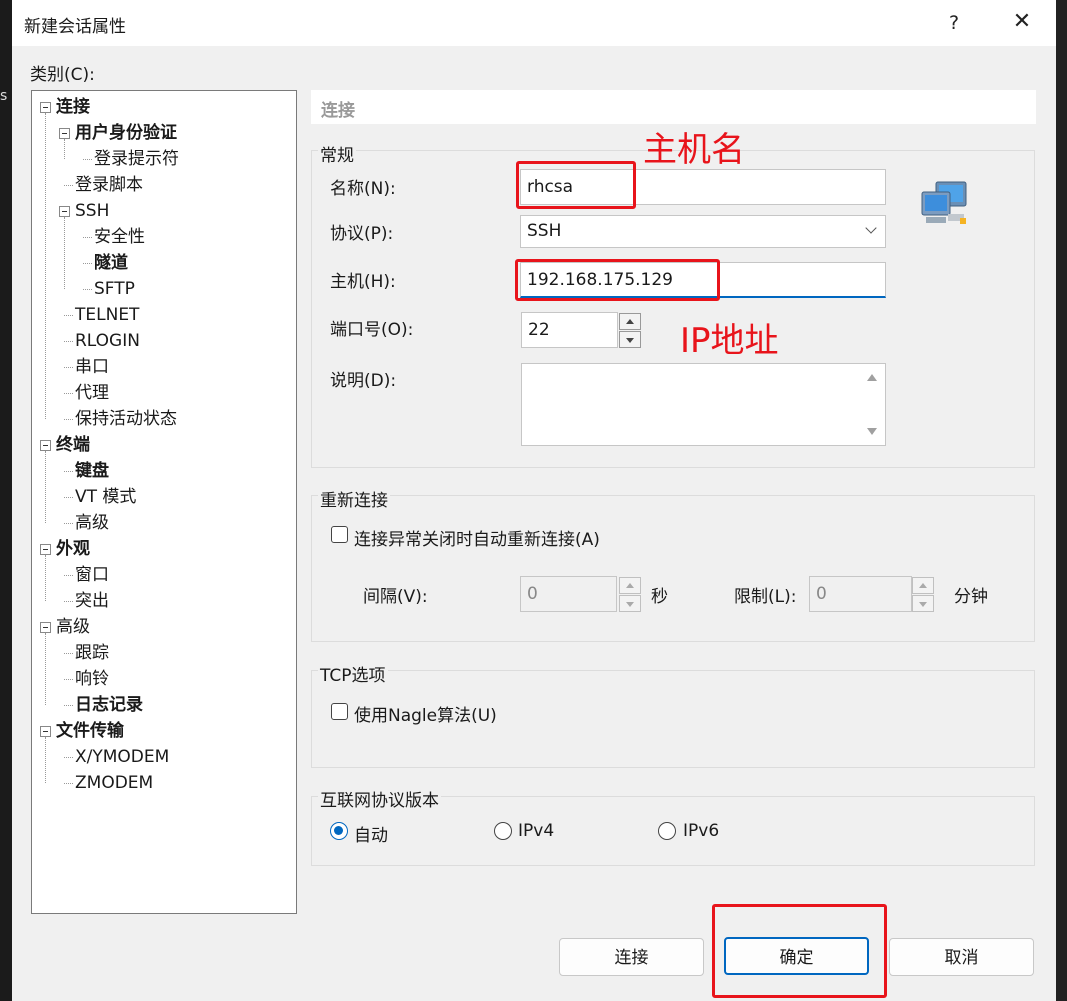 The image size is (1067, 1001). Describe the element at coordinates (136, 159) in the screenshot. I see `tree-item: 登录提示符` at that location.